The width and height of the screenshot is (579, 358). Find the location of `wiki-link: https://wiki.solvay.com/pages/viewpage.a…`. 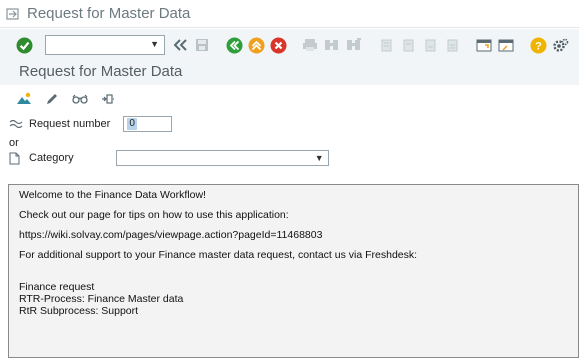

wiki-link: https://wiki.solvay.com/pages/viewpage.a… is located at coordinates (171, 235).